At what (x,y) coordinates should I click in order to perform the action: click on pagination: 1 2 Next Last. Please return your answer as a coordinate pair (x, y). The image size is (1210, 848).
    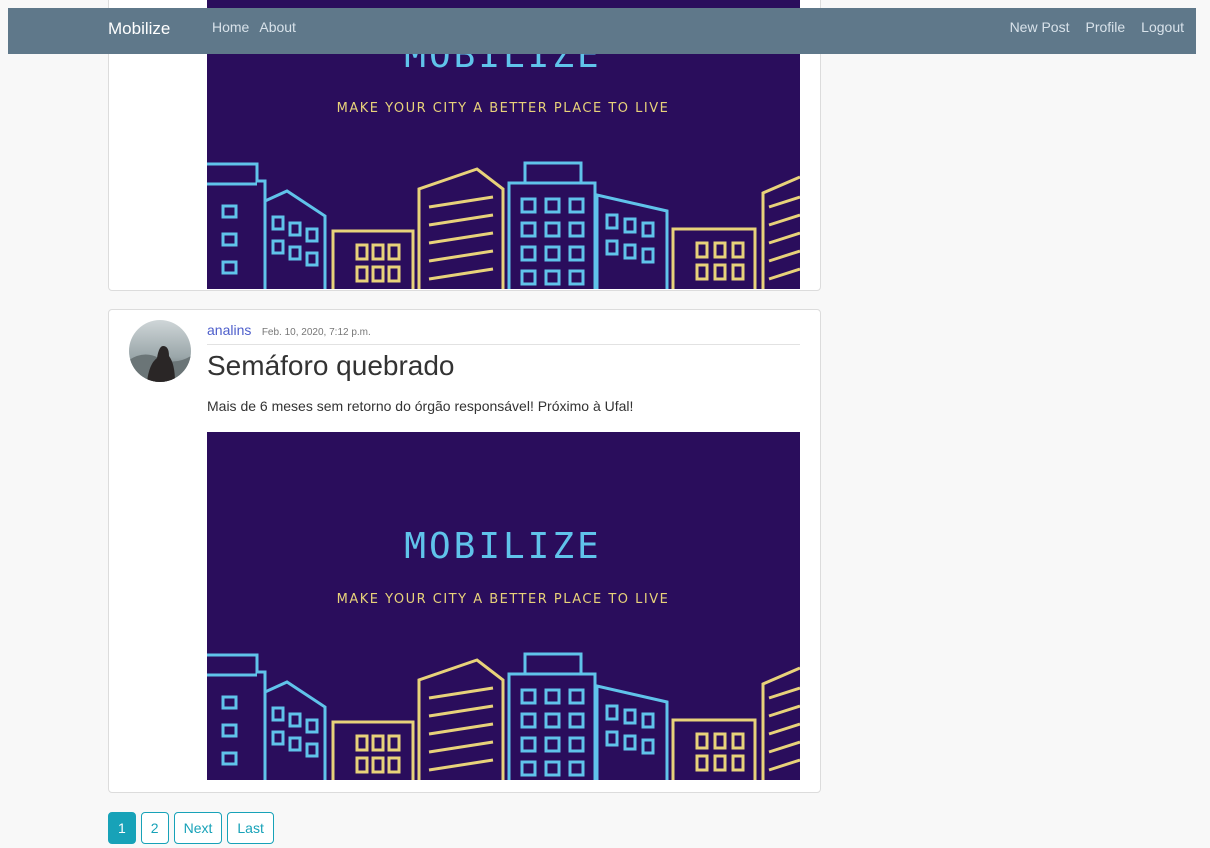
    Looking at the image, I should click on (191, 828).